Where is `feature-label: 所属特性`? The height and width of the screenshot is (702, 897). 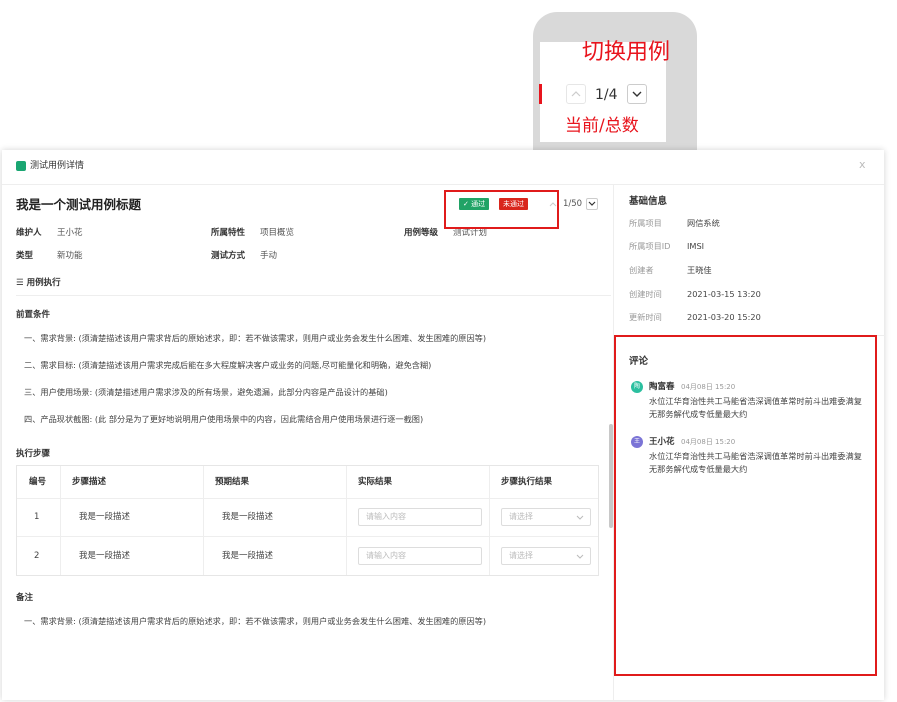
feature-label: 所属特性 is located at coordinates (228, 233).